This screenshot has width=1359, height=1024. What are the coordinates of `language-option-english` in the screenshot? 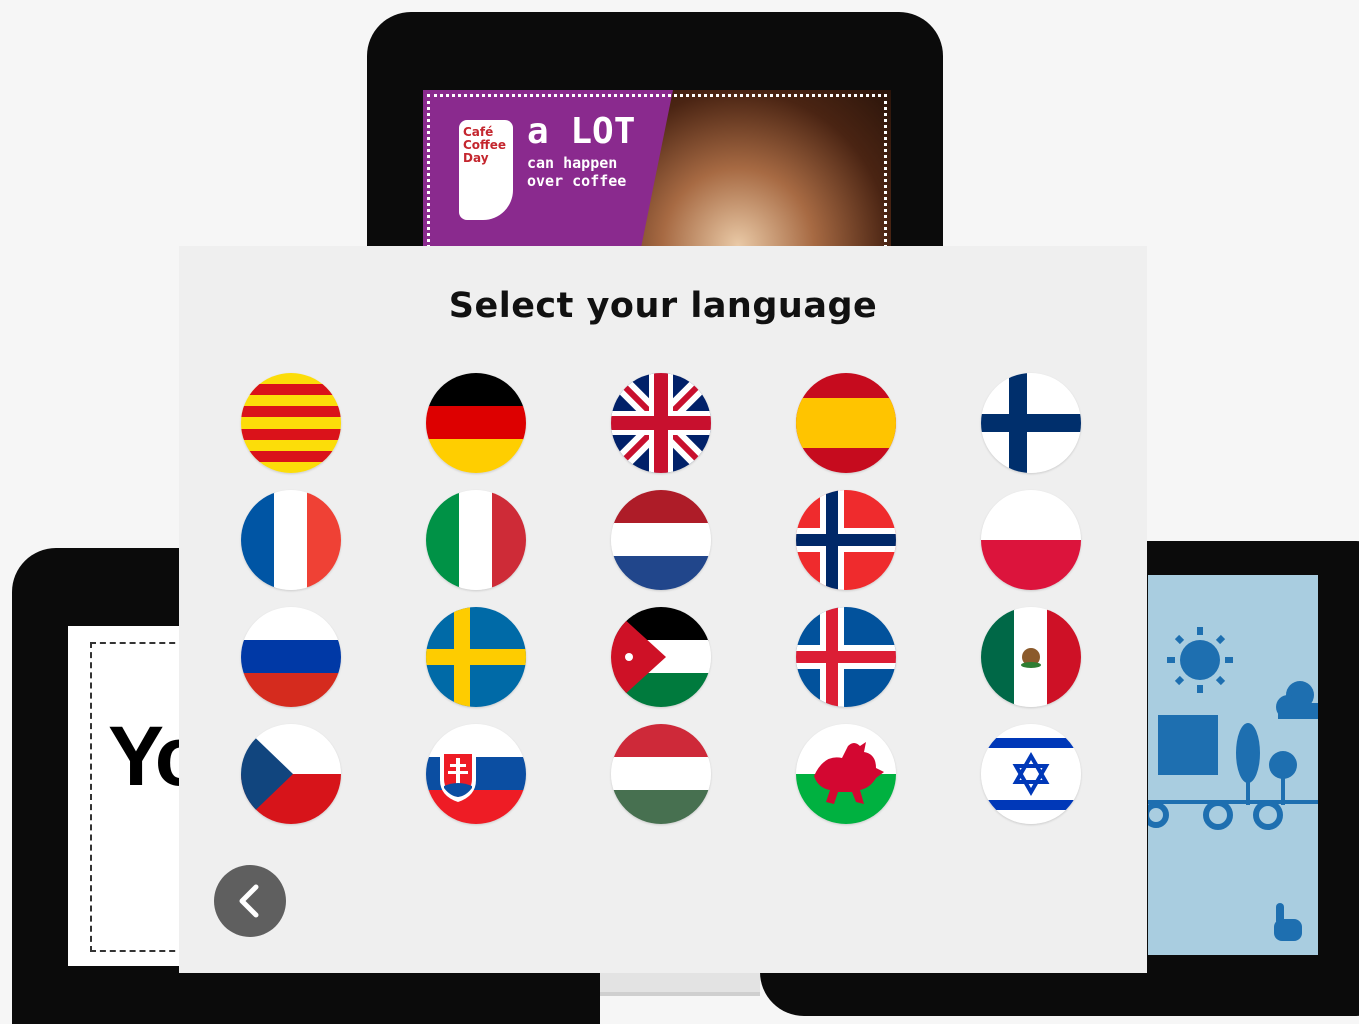 It's located at (661, 423).